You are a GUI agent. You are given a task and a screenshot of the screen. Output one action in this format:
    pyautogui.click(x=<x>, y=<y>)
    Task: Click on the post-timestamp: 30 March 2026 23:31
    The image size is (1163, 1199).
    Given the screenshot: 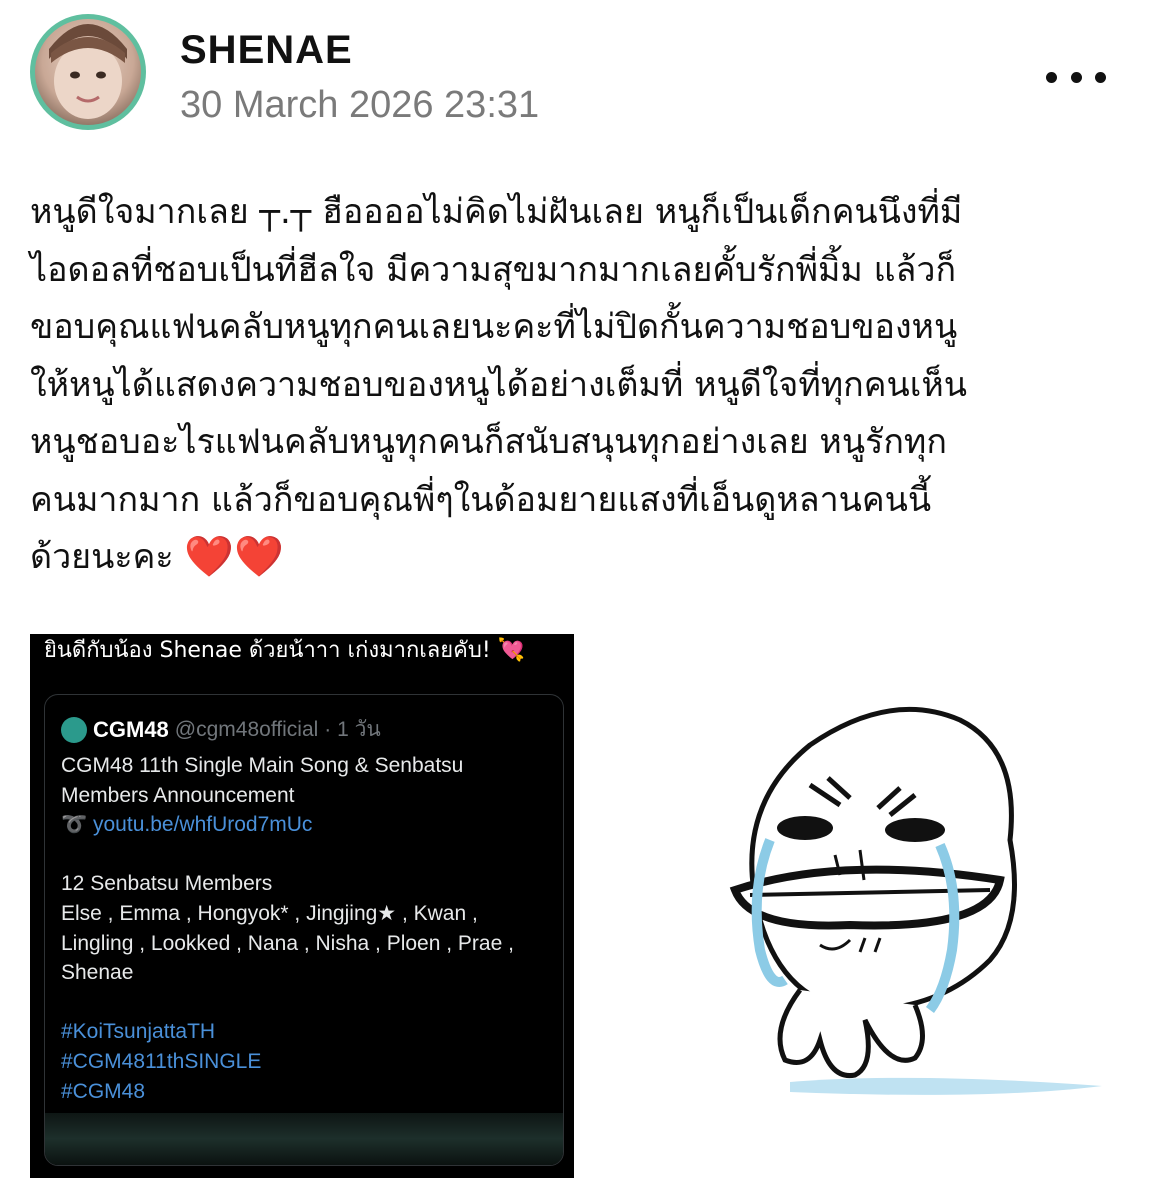 What is the action you would take?
    pyautogui.click(x=359, y=105)
    